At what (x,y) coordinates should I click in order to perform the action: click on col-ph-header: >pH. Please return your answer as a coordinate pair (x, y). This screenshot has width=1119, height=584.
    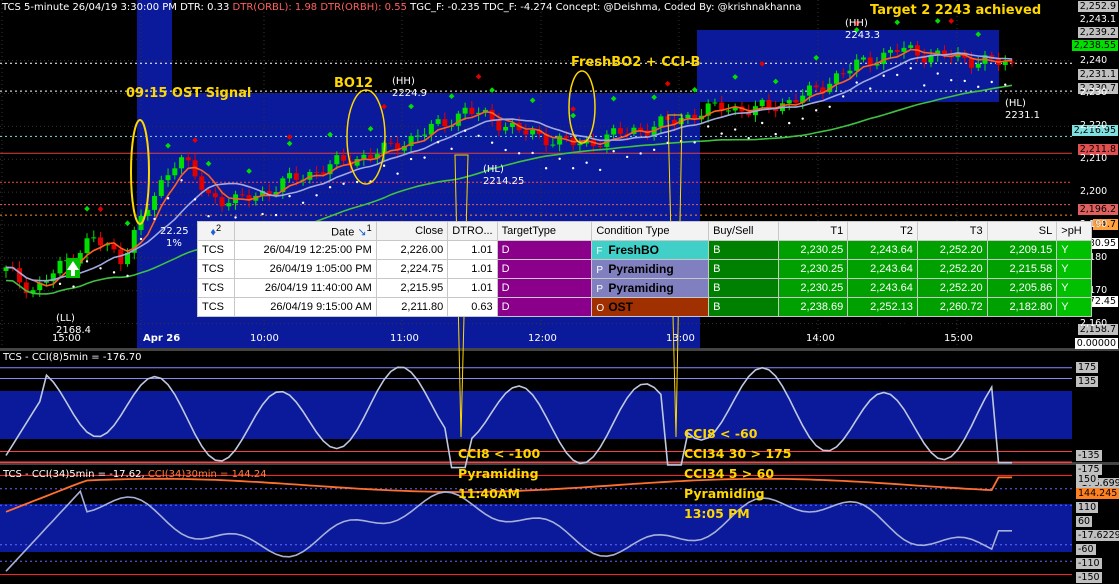
    Looking at the image, I should click on (1074, 231).